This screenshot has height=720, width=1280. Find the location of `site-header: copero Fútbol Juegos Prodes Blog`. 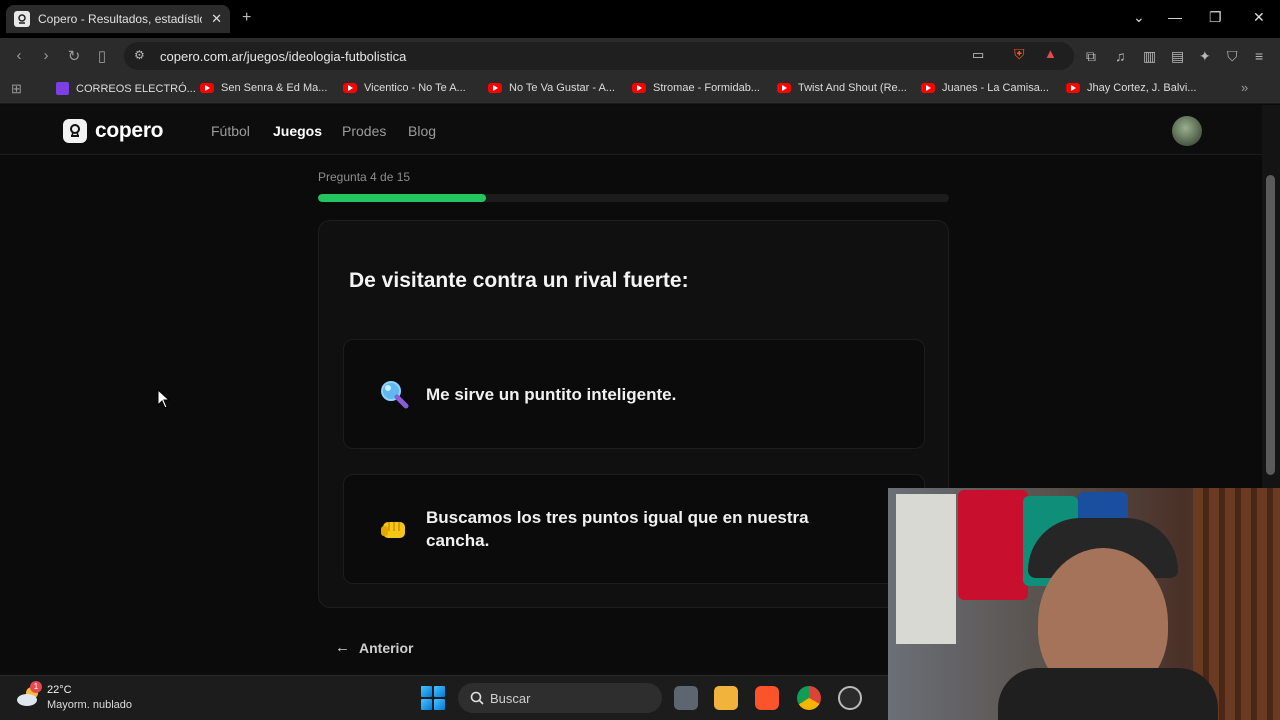

site-header: copero Fútbol Juegos Prodes Blog is located at coordinates (631, 130).